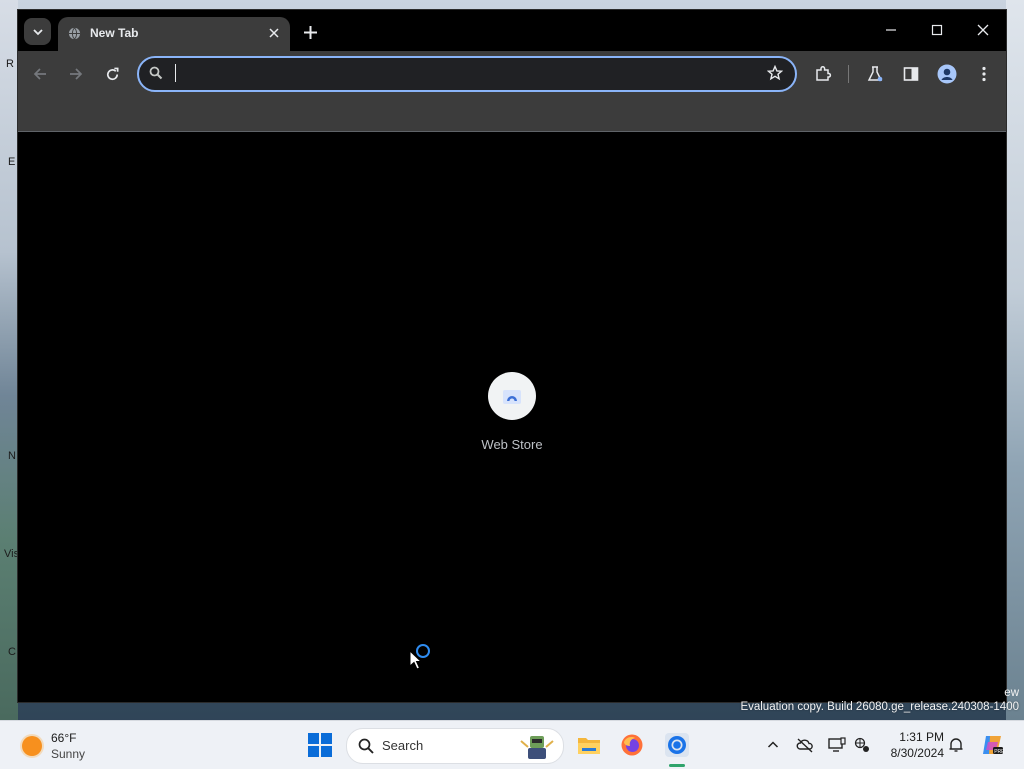  Describe the element at coordinates (174, 34) in the screenshot. I see `tab-new-tab: New Tab` at that location.